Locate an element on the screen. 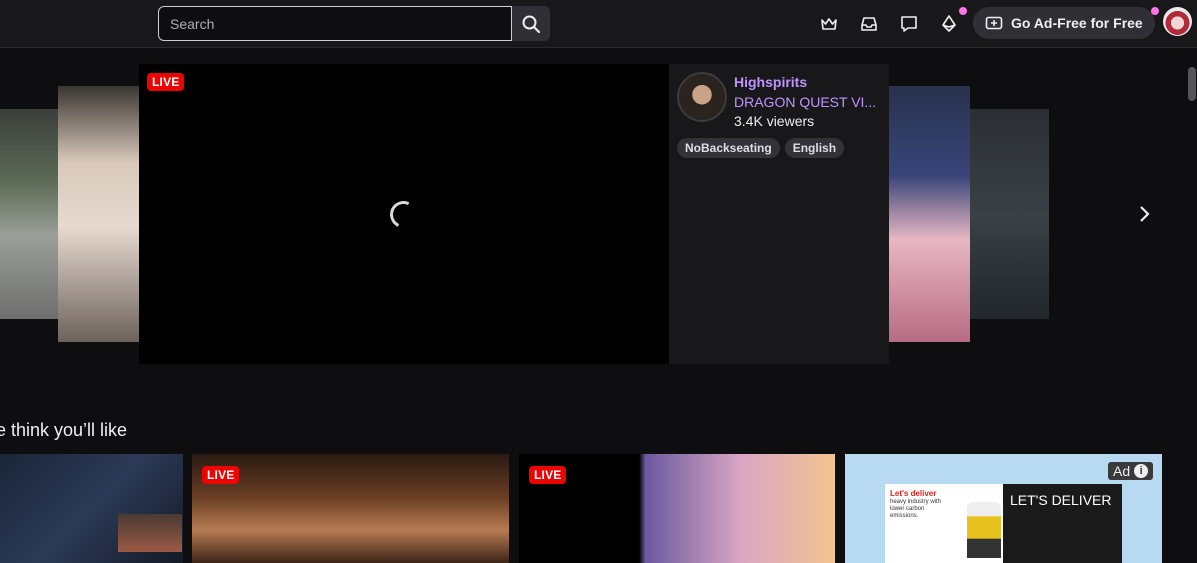 The image size is (1197, 563). carousel-card-left-far is located at coordinates (30, 214).